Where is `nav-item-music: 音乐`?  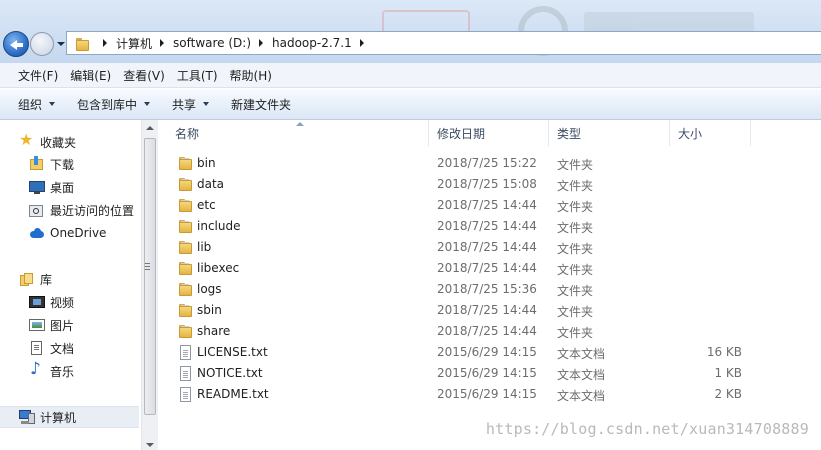
nav-item-music: 音乐 is located at coordinates (51, 371).